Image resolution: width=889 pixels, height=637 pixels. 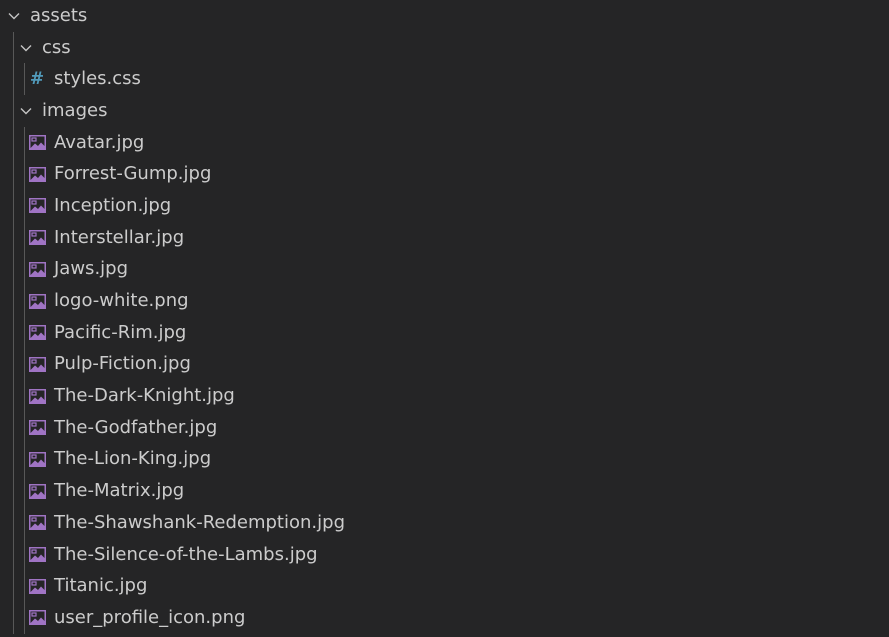 I want to click on file-label: Pacific-Rim.jpg, so click(x=120, y=332).